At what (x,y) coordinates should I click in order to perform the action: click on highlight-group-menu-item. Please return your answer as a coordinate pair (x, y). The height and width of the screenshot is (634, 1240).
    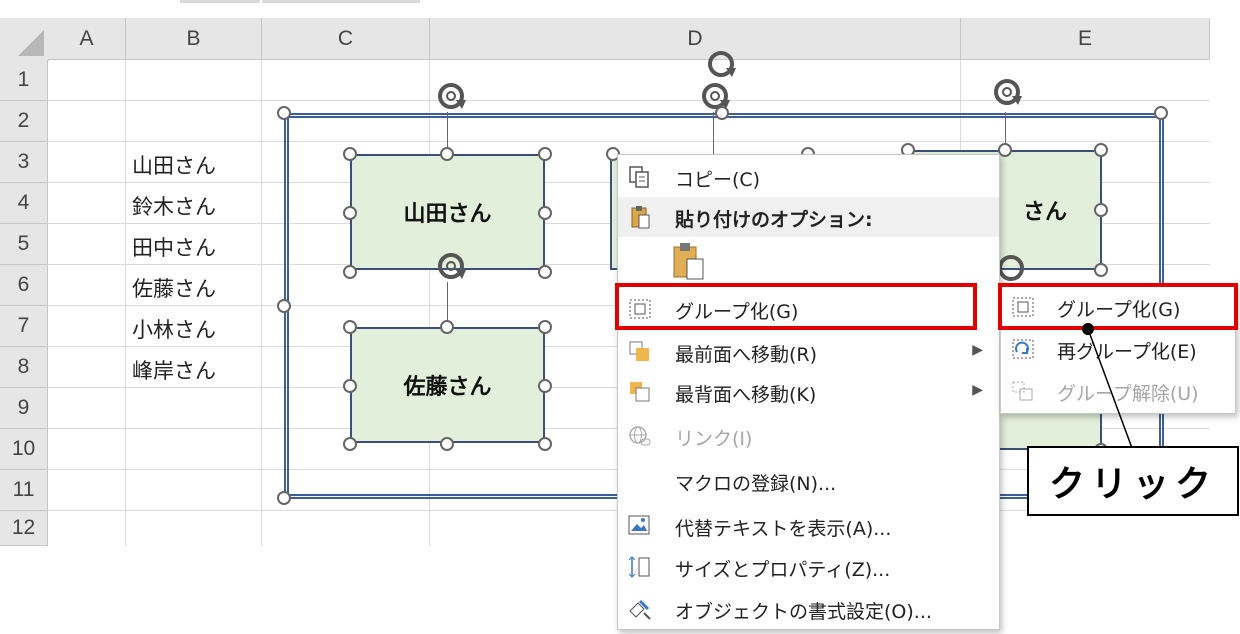
    Looking at the image, I should click on (796, 306).